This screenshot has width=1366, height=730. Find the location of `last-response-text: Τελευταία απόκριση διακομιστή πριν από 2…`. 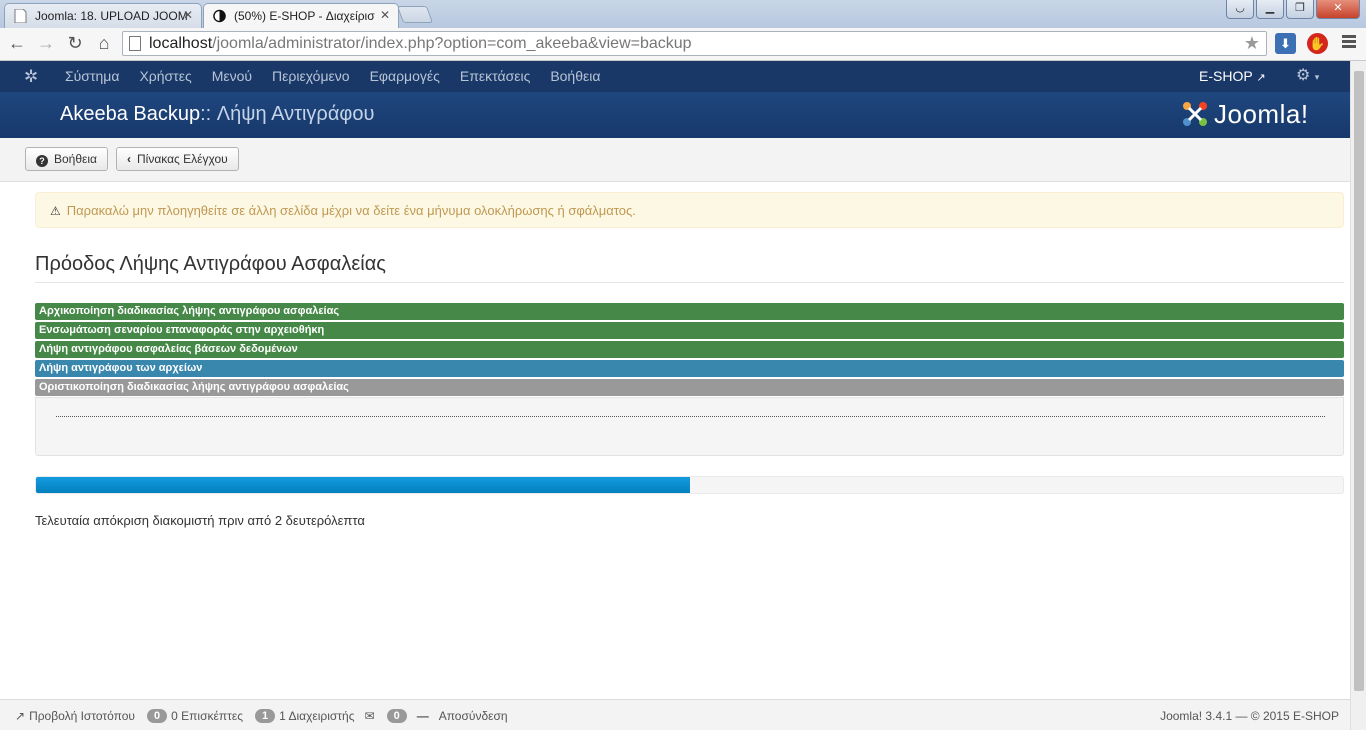

last-response-text: Τελευταία απόκριση διακομιστή πριν από 2… is located at coordinates (200, 520).